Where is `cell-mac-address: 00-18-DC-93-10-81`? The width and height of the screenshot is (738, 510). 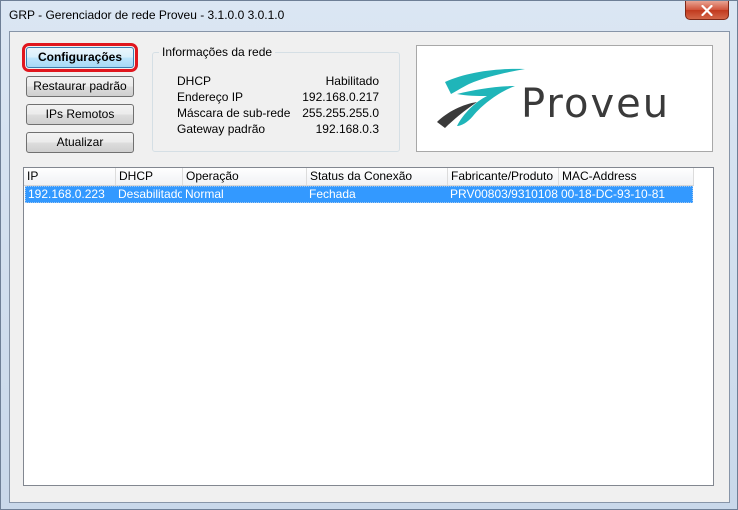
cell-mac-address: 00-18-DC-93-10-81 is located at coordinates (613, 194).